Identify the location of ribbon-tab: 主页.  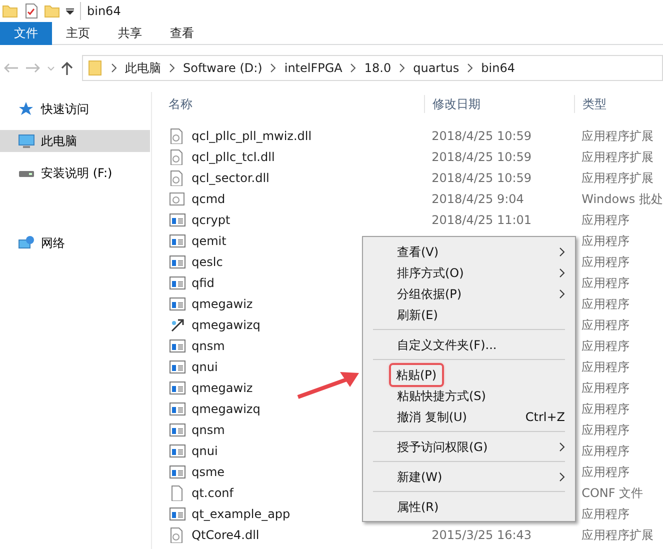
(78, 33).